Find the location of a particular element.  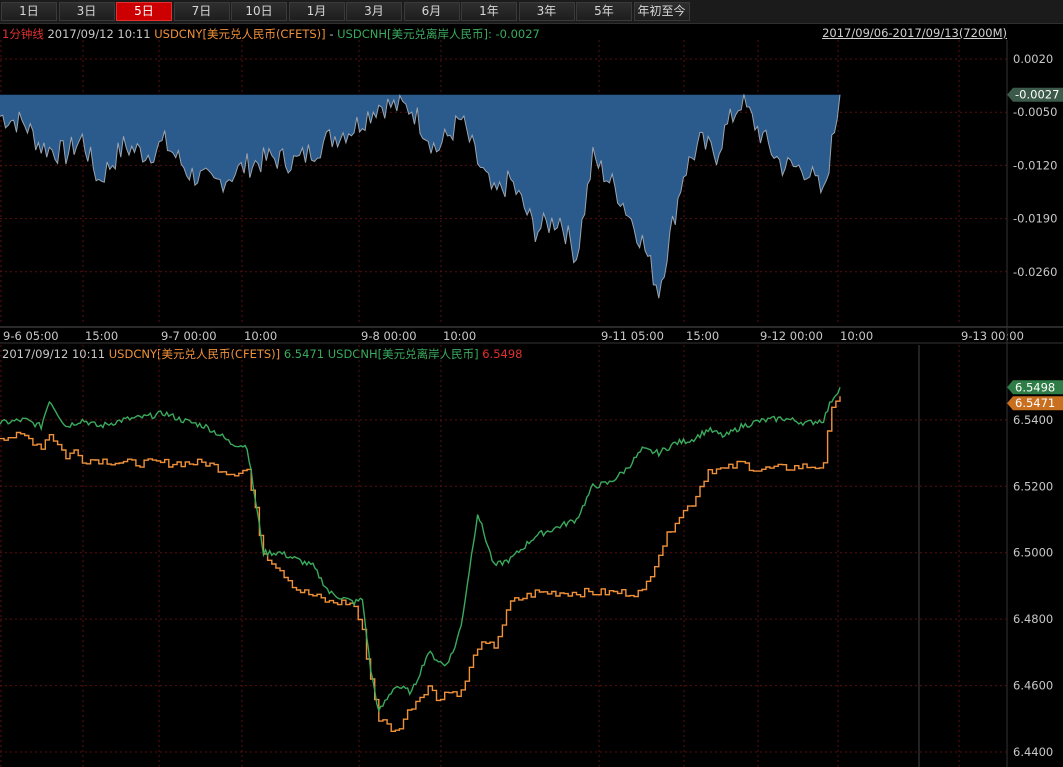

spread-y-tick-label: -0.0050 is located at coordinates (1035, 112).